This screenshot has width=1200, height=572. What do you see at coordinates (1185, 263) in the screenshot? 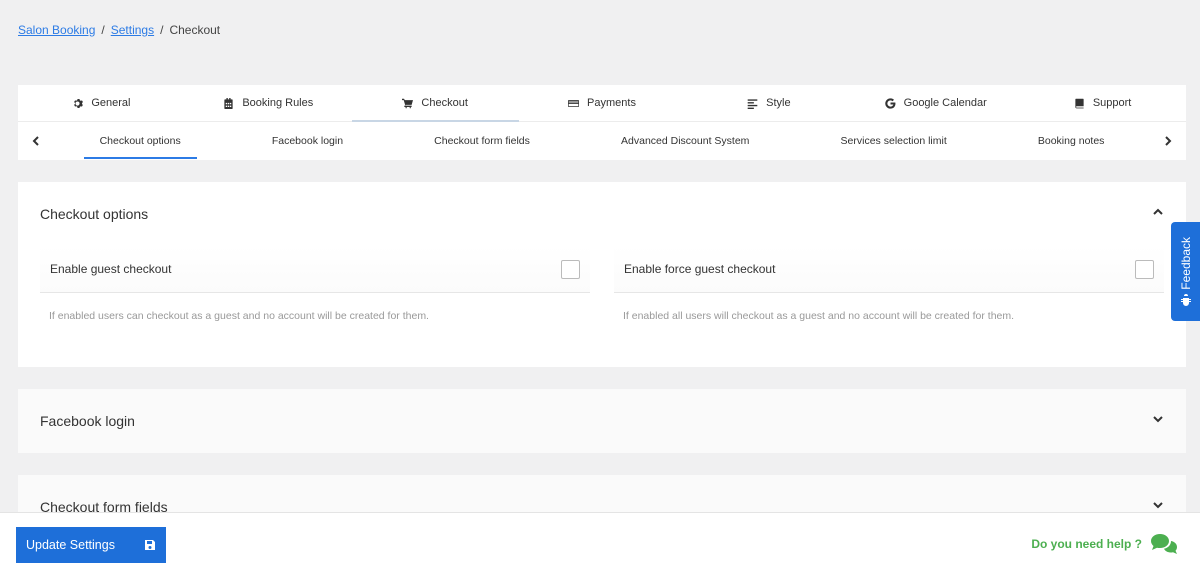
I see `feedback-label: Feedback` at bounding box center [1185, 263].